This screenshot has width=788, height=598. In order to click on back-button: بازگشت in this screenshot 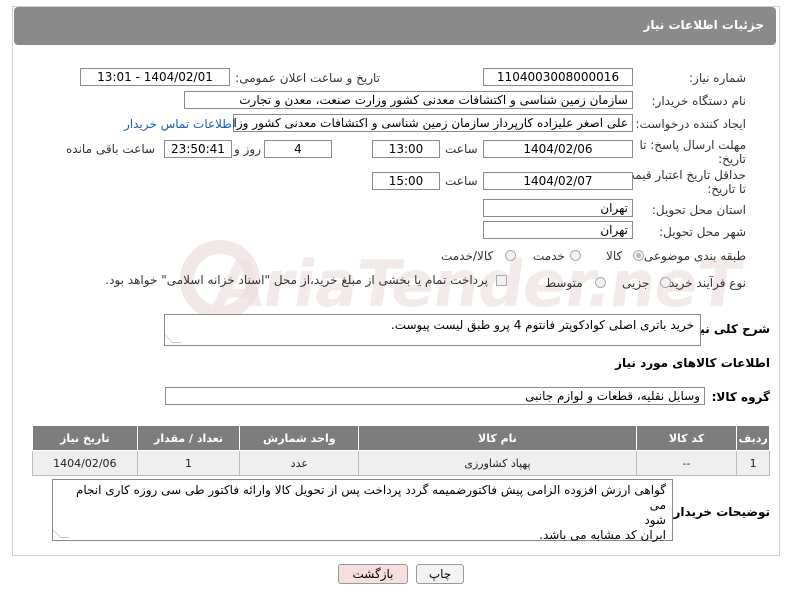, I will do `click(373, 574)`.